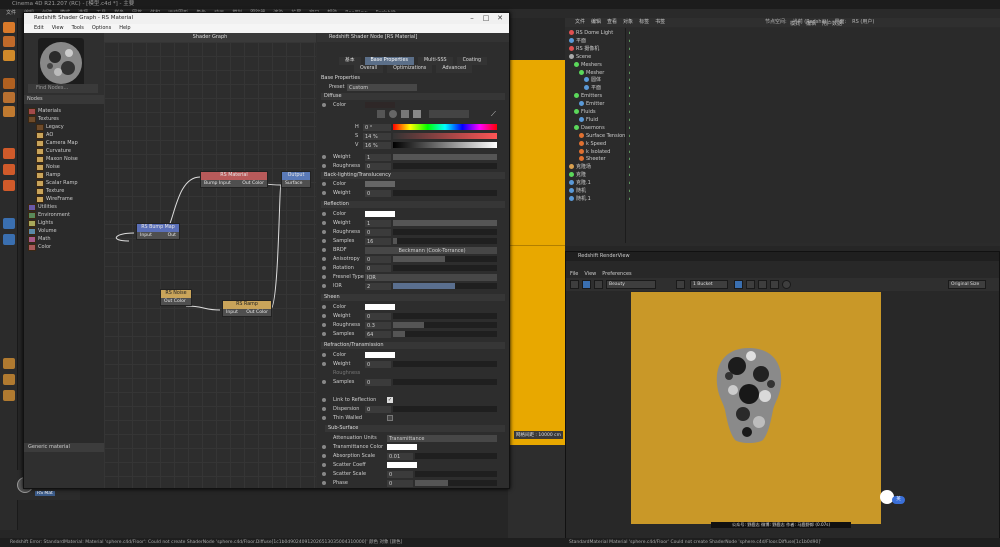  Describe the element at coordinates (234, 179) in the screenshot. I see `rs-material-node: RS Material Bump Input Out Color` at that location.